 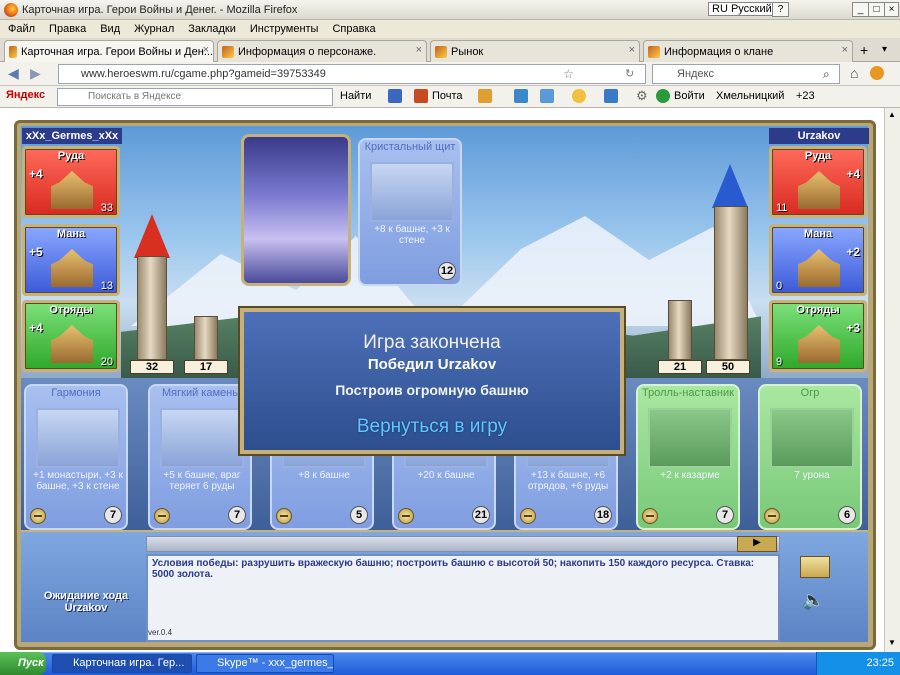 I want to click on scroll-up-icon: ▲, so click(x=892, y=114).